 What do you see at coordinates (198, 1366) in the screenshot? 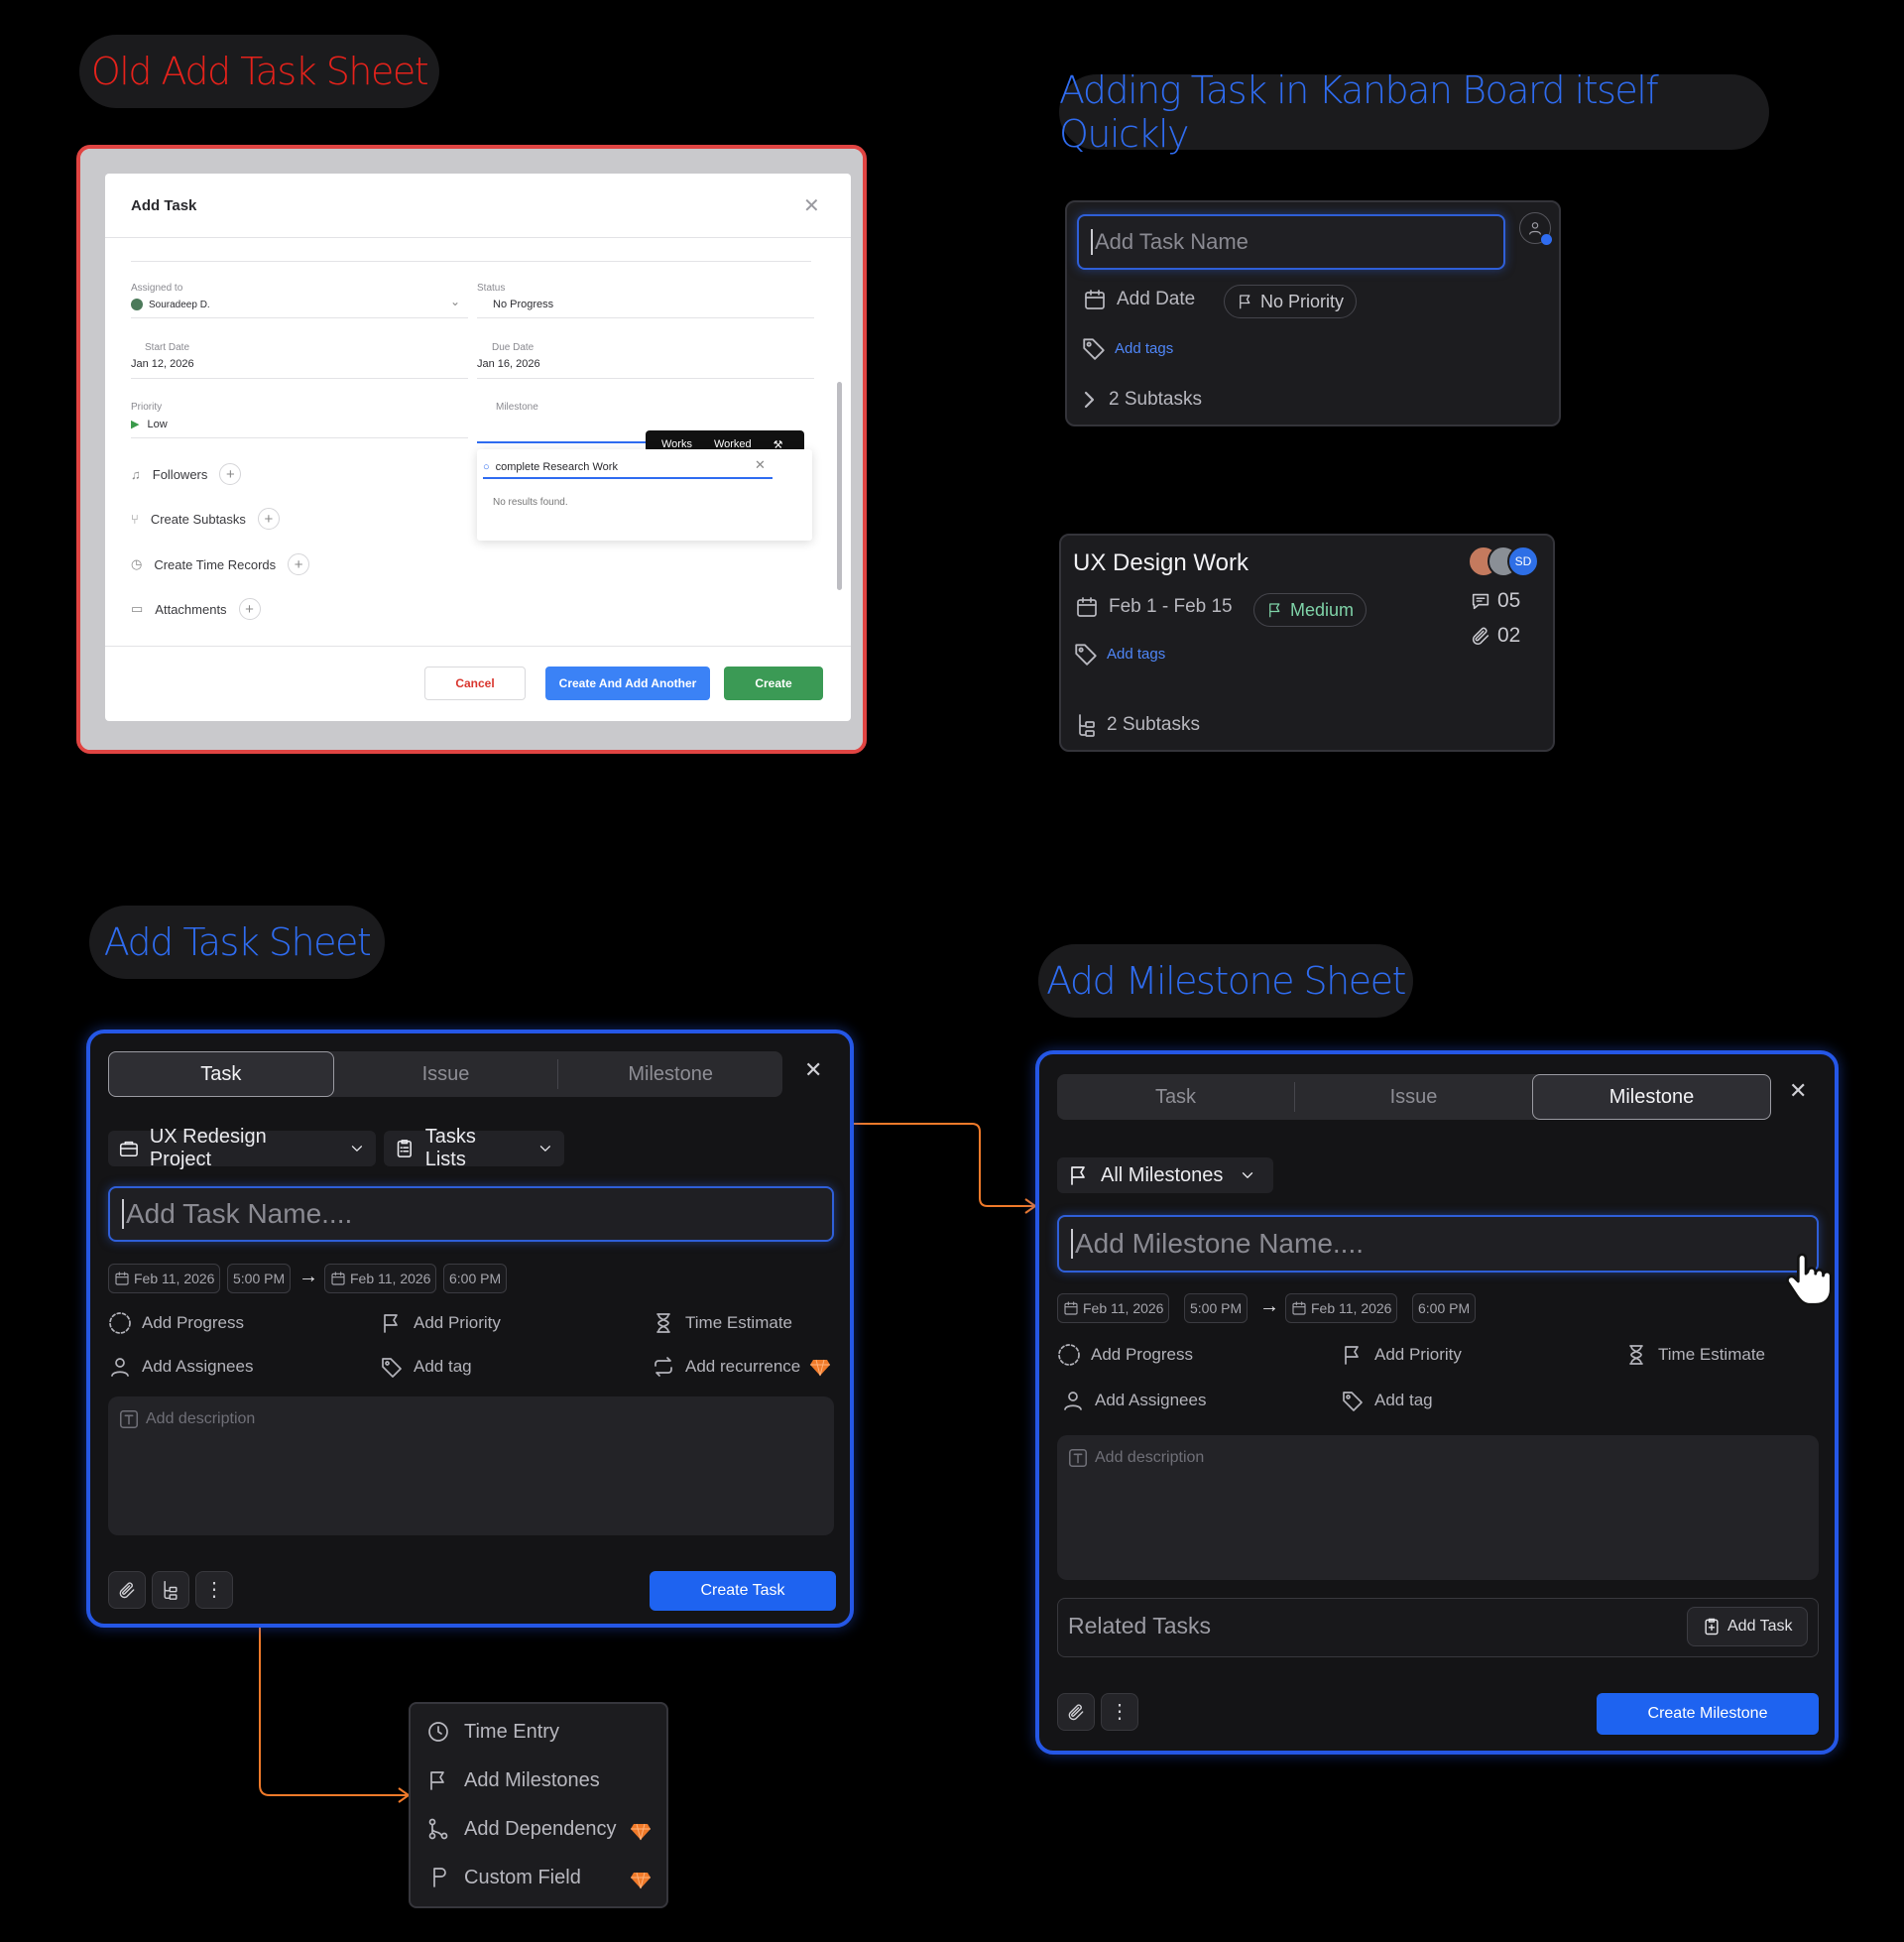
I see `add-assignees-label: Add Assignees` at bounding box center [198, 1366].